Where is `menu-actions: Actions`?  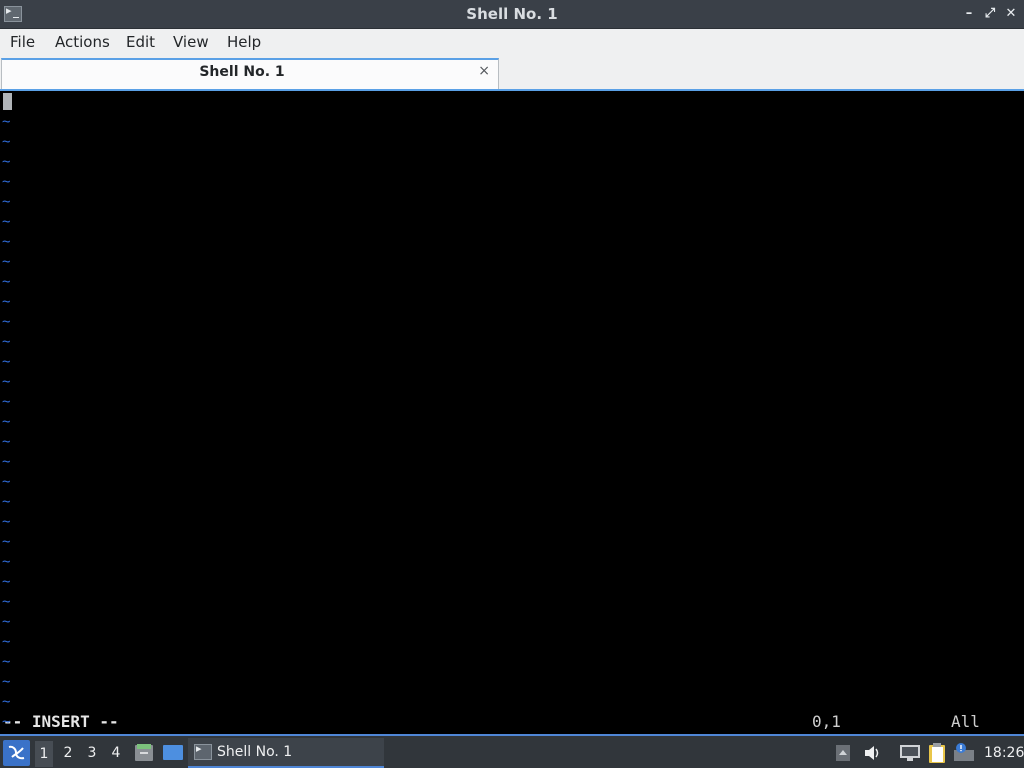 menu-actions: Actions is located at coordinates (82, 42).